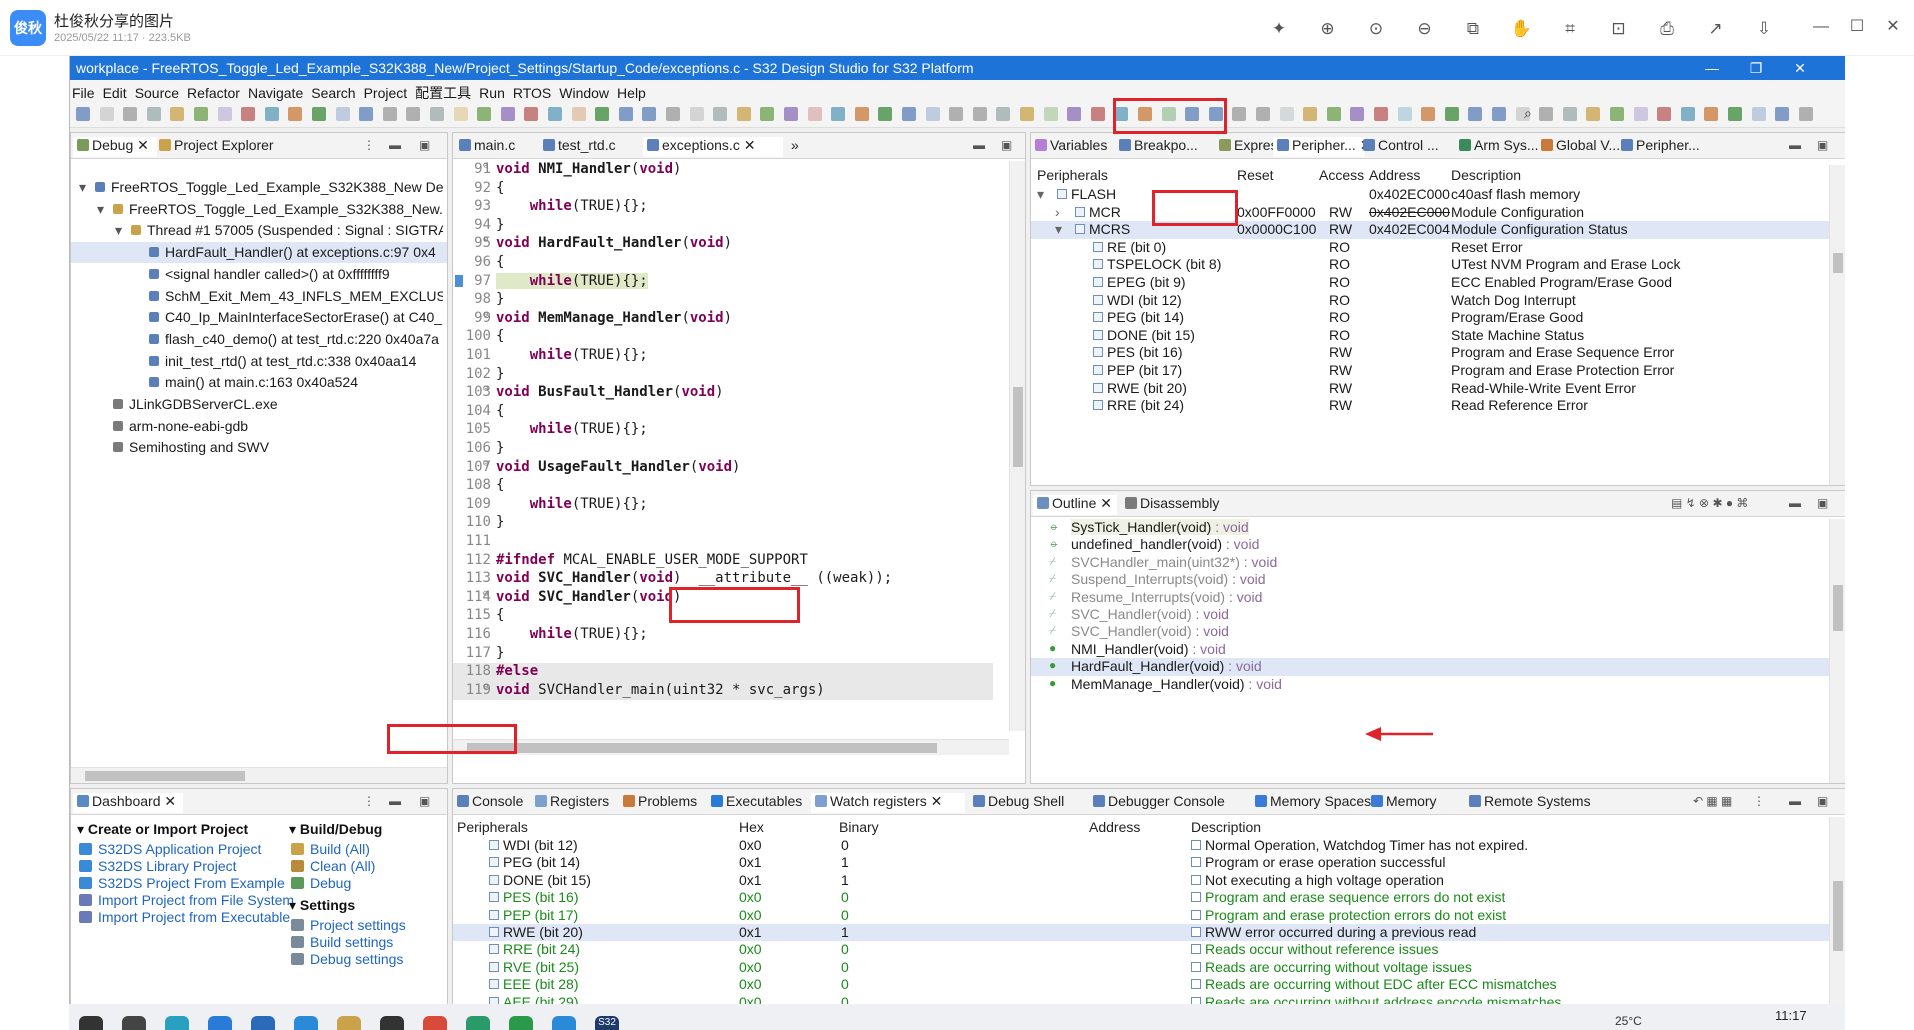 This screenshot has width=1914, height=1030. I want to click on tab-problems: Problems, so click(660, 803).